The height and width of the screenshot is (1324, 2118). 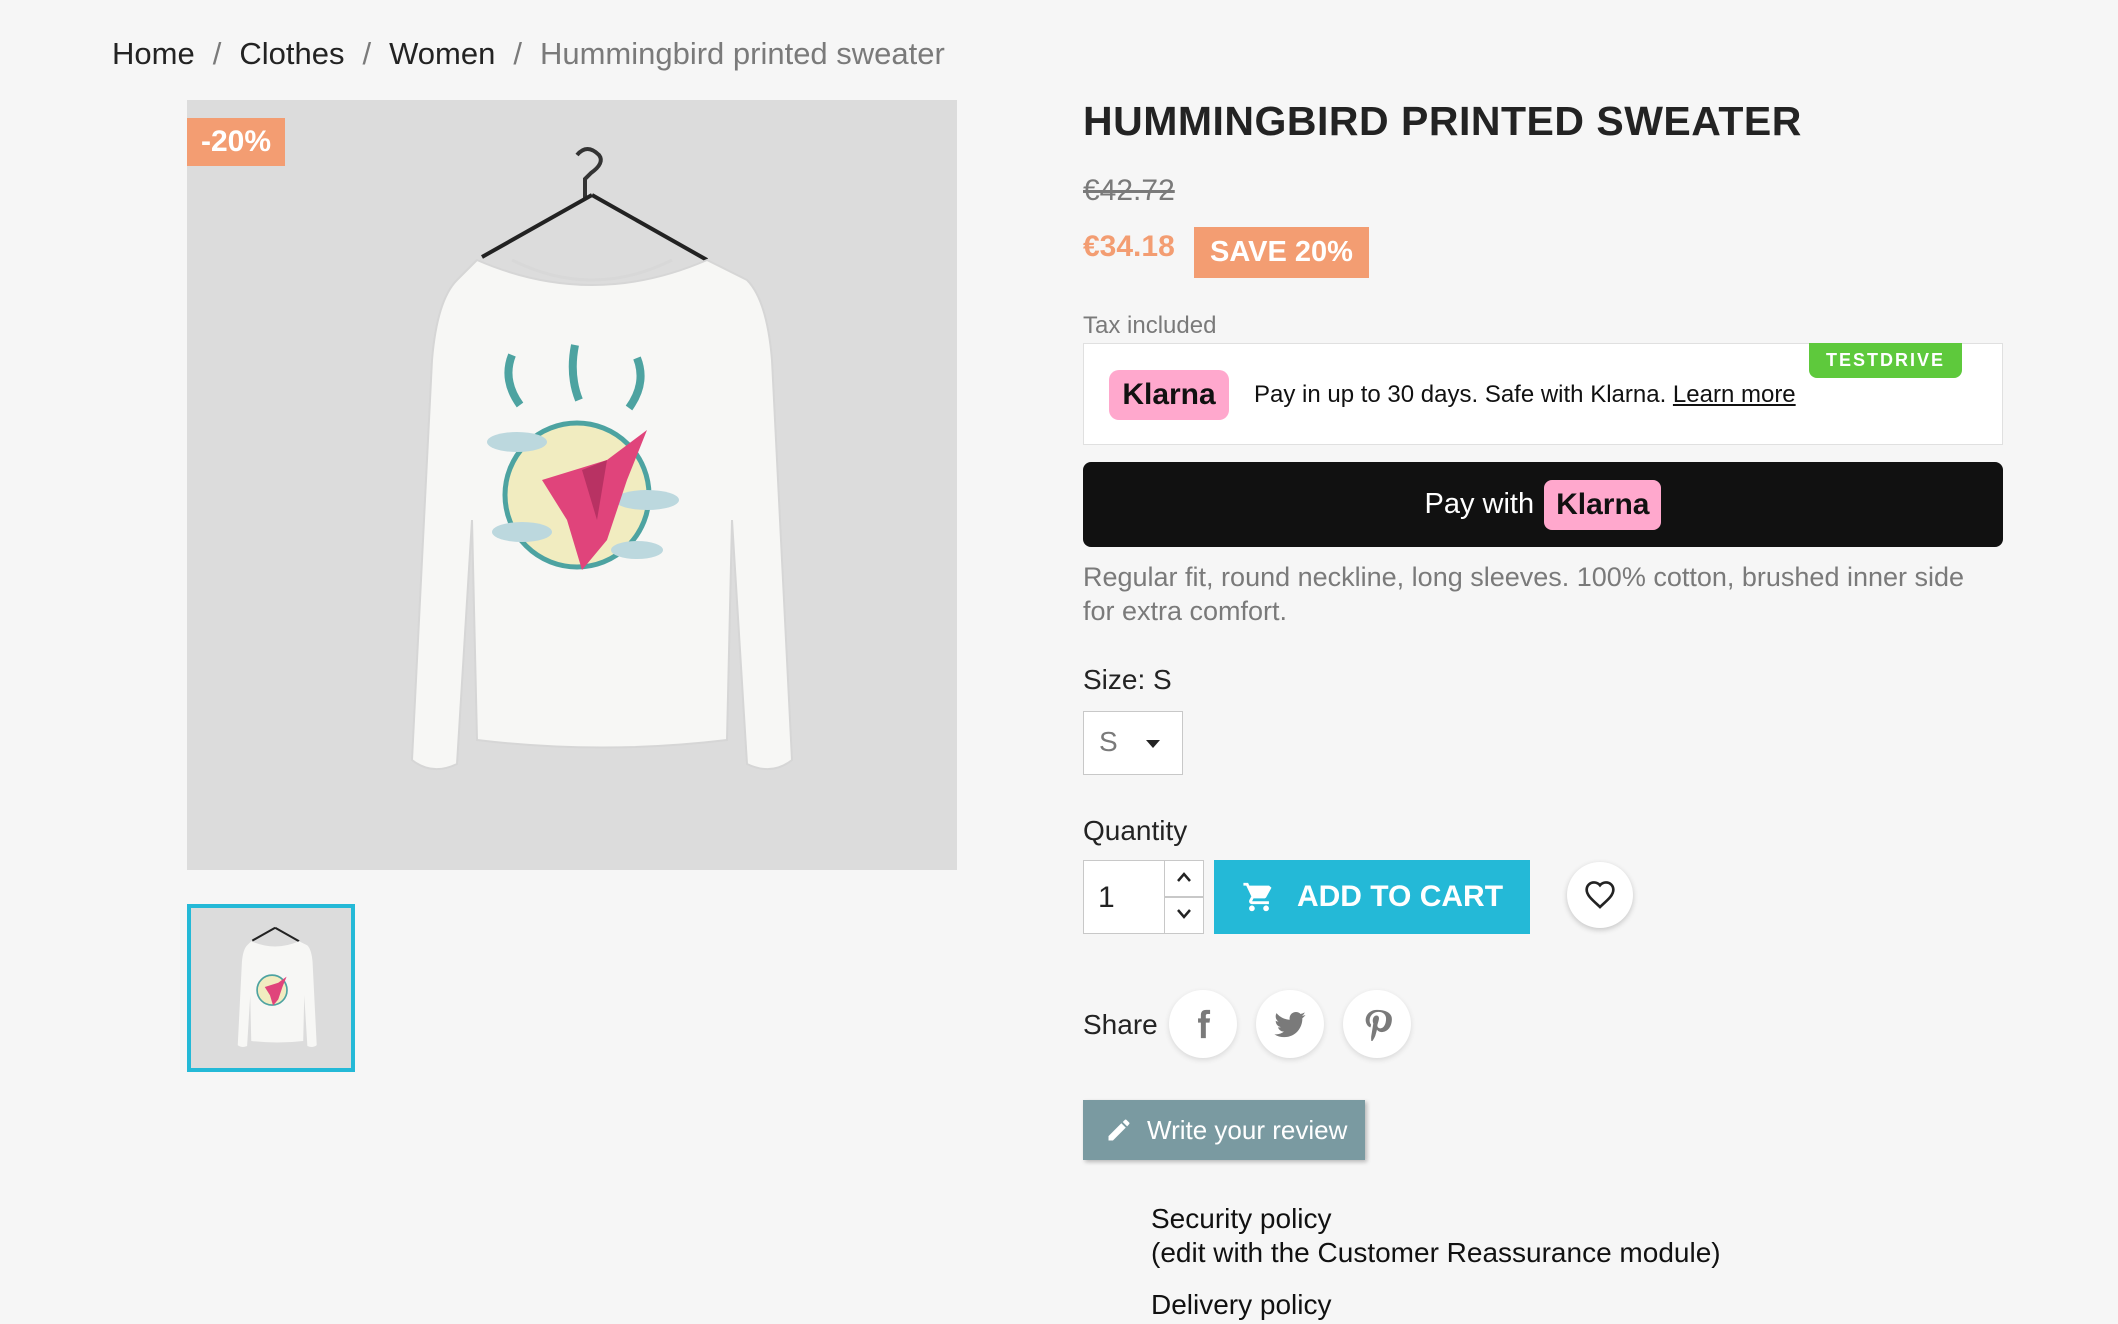 What do you see at coordinates (1120, 1024) in the screenshot?
I see `share-label: Share` at bounding box center [1120, 1024].